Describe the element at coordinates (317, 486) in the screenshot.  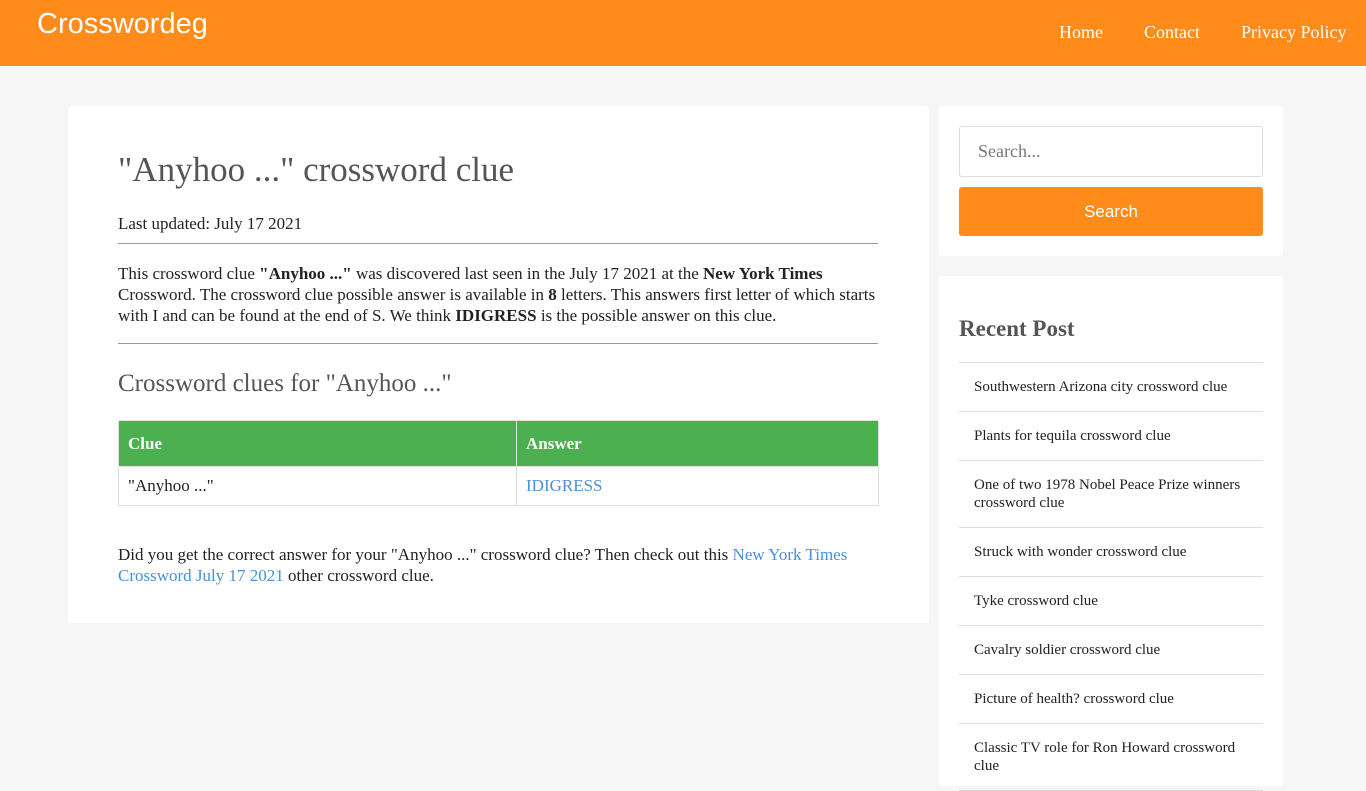
I see `table-cell-clue: "Anyhoo ..."` at that location.